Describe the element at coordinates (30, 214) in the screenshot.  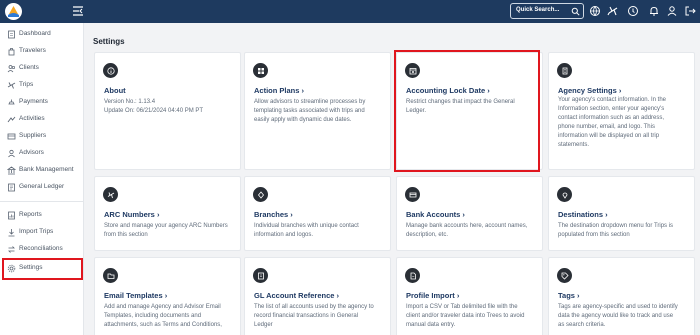
I see `sidebar-item-label: Reports` at that location.